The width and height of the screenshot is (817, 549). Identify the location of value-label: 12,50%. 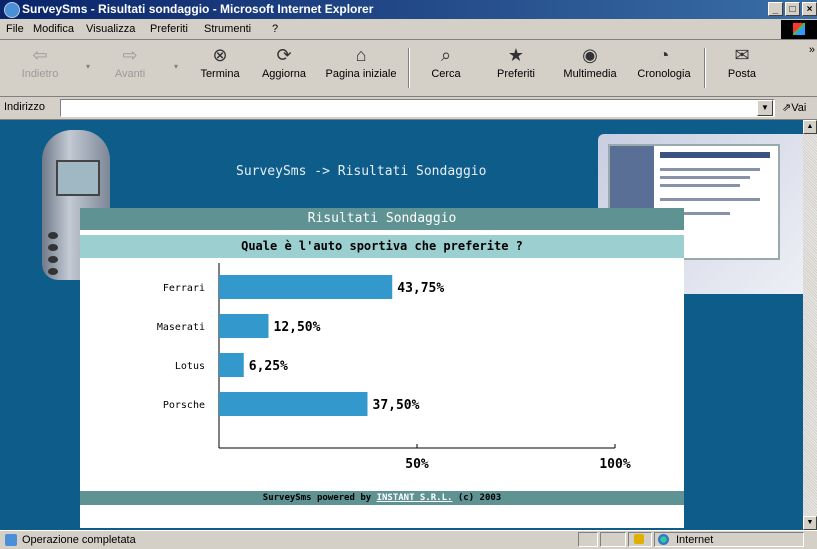
(297, 327).